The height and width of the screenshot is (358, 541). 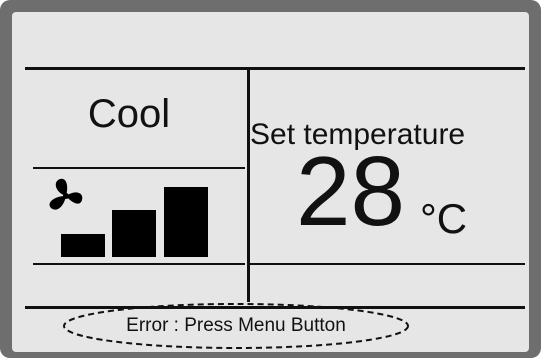 I want to click on fan-divider, so click(x=139, y=264).